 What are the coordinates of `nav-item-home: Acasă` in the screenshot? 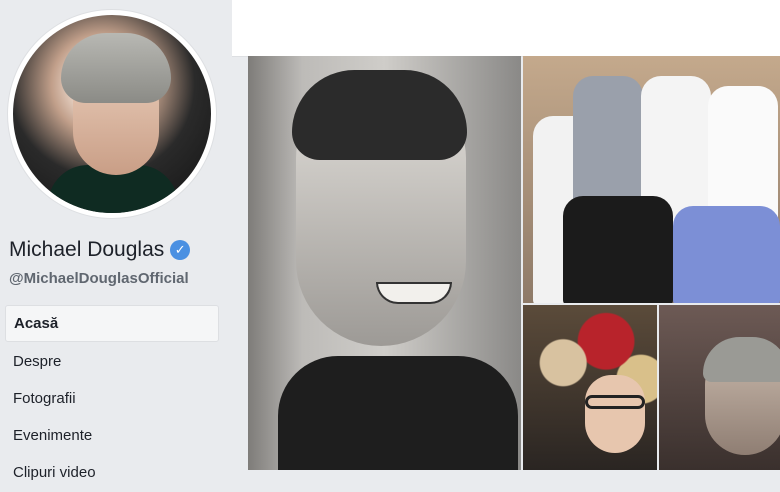 It's located at (112, 323).